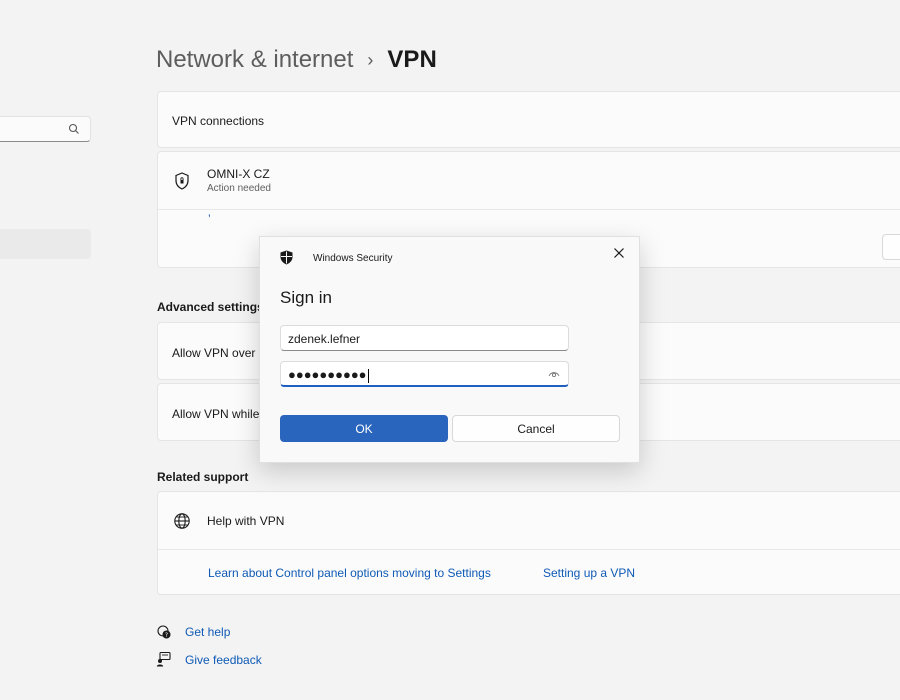 The image size is (900, 700). I want to click on eye-icon, so click(554, 374).